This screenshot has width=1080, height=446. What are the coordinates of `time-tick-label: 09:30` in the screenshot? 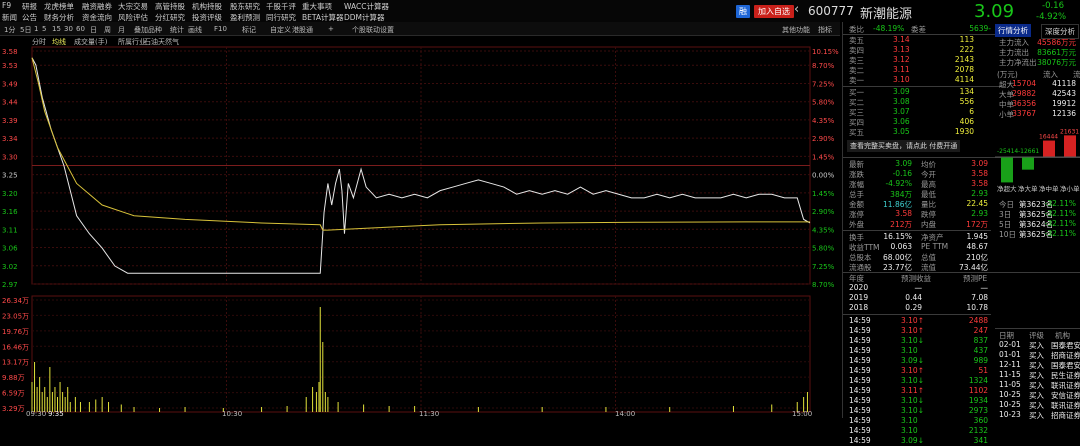 It's located at (36, 414).